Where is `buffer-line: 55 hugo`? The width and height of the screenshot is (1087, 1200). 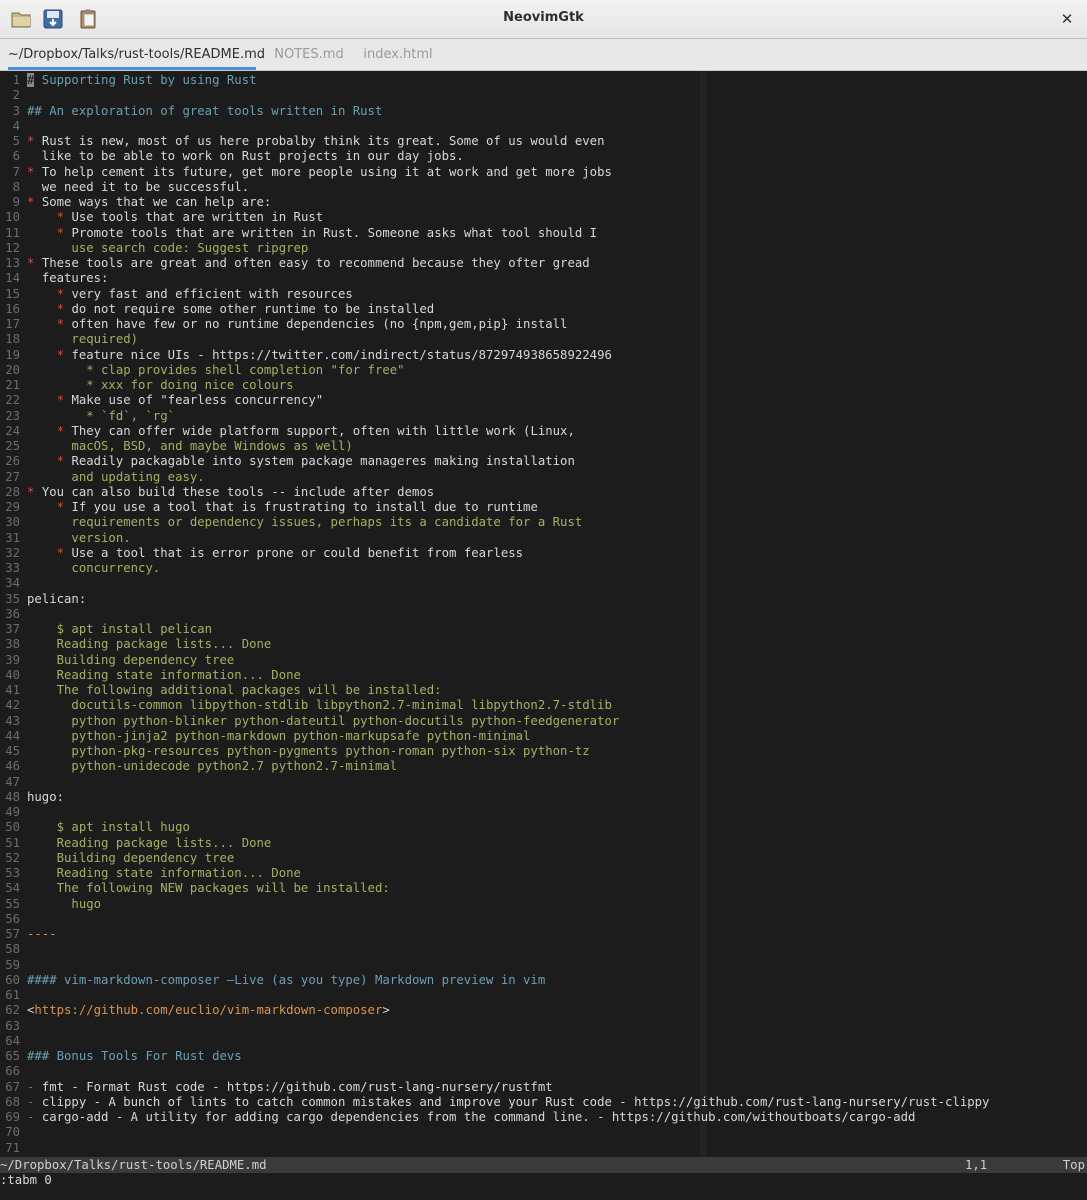 buffer-line: 55 hugo is located at coordinates (543, 904).